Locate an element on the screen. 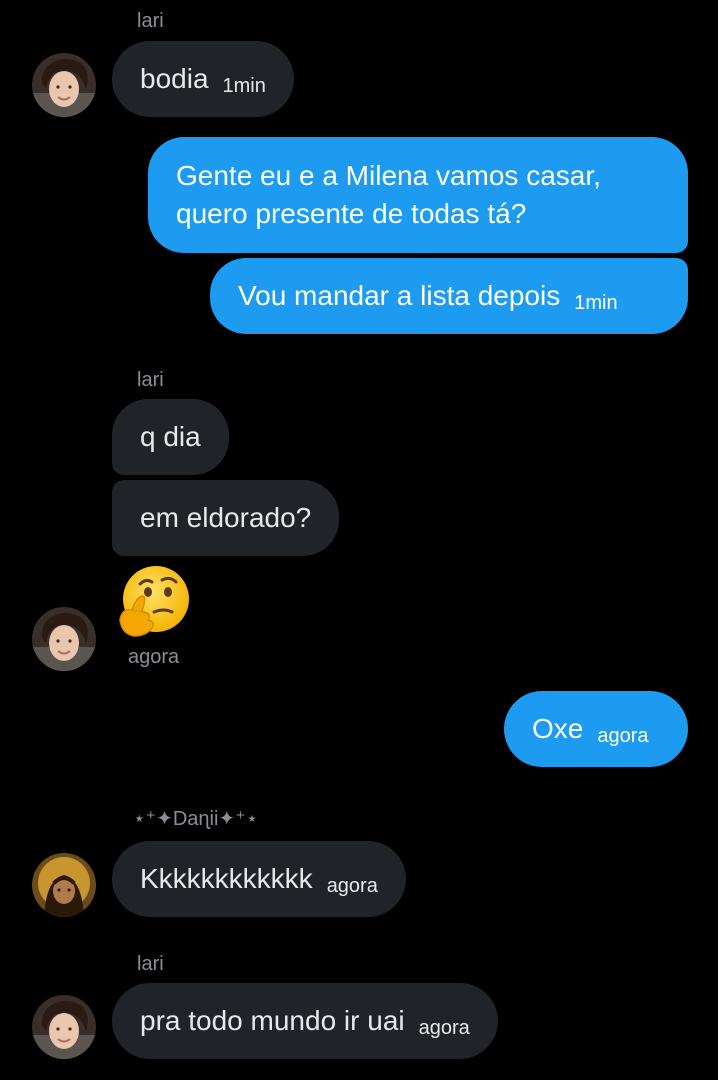  danii-avatar is located at coordinates (64, 885).